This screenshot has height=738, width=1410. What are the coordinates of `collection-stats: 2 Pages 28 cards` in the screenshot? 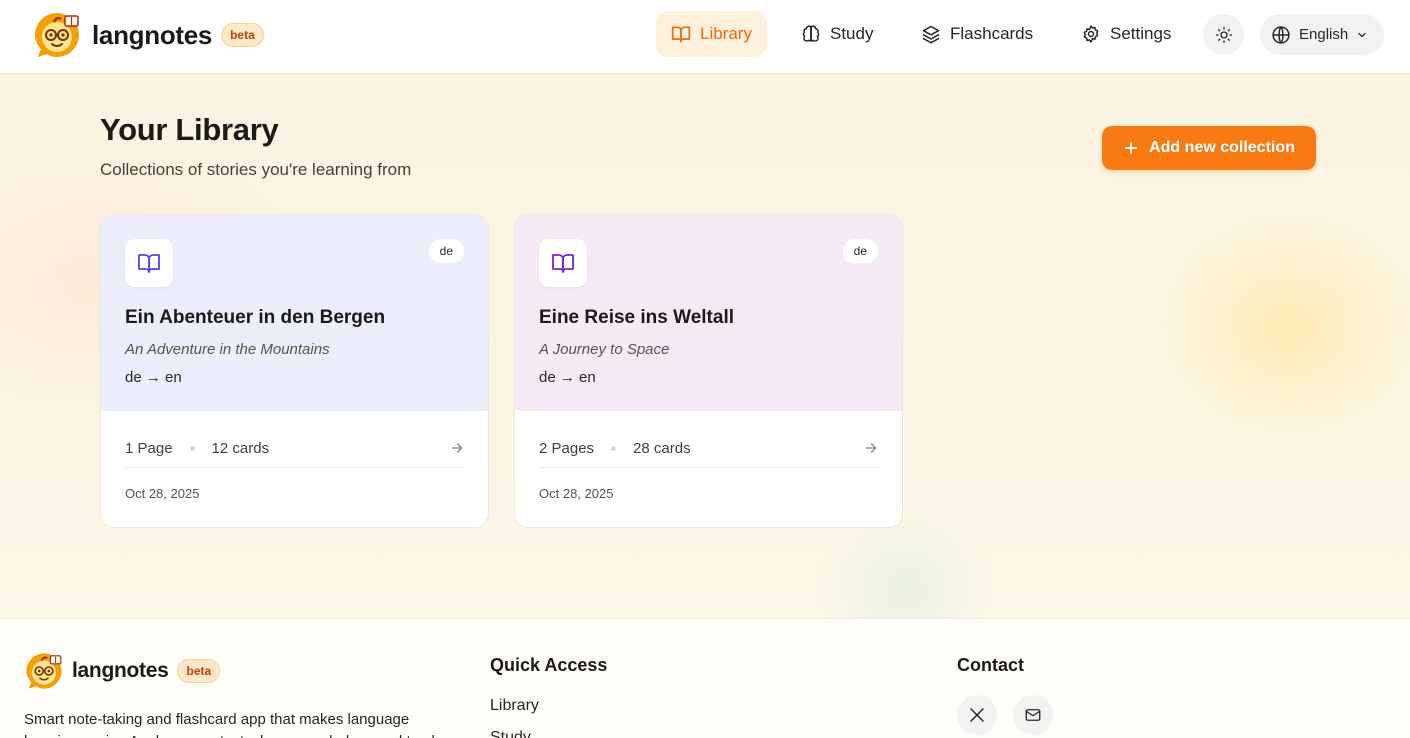 It's located at (709, 448).